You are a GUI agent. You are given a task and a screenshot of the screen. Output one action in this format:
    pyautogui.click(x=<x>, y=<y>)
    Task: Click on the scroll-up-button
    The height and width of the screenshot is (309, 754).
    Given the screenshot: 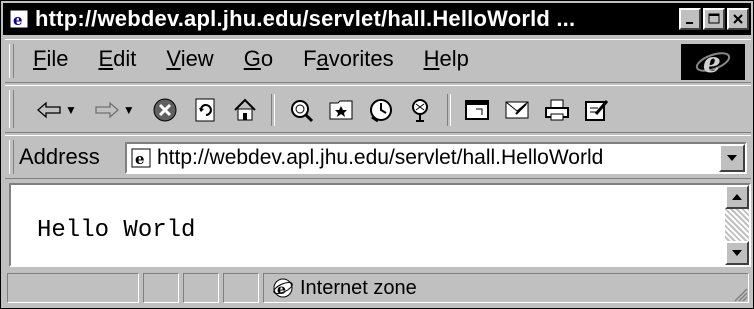 What is the action you would take?
    pyautogui.click(x=737, y=197)
    